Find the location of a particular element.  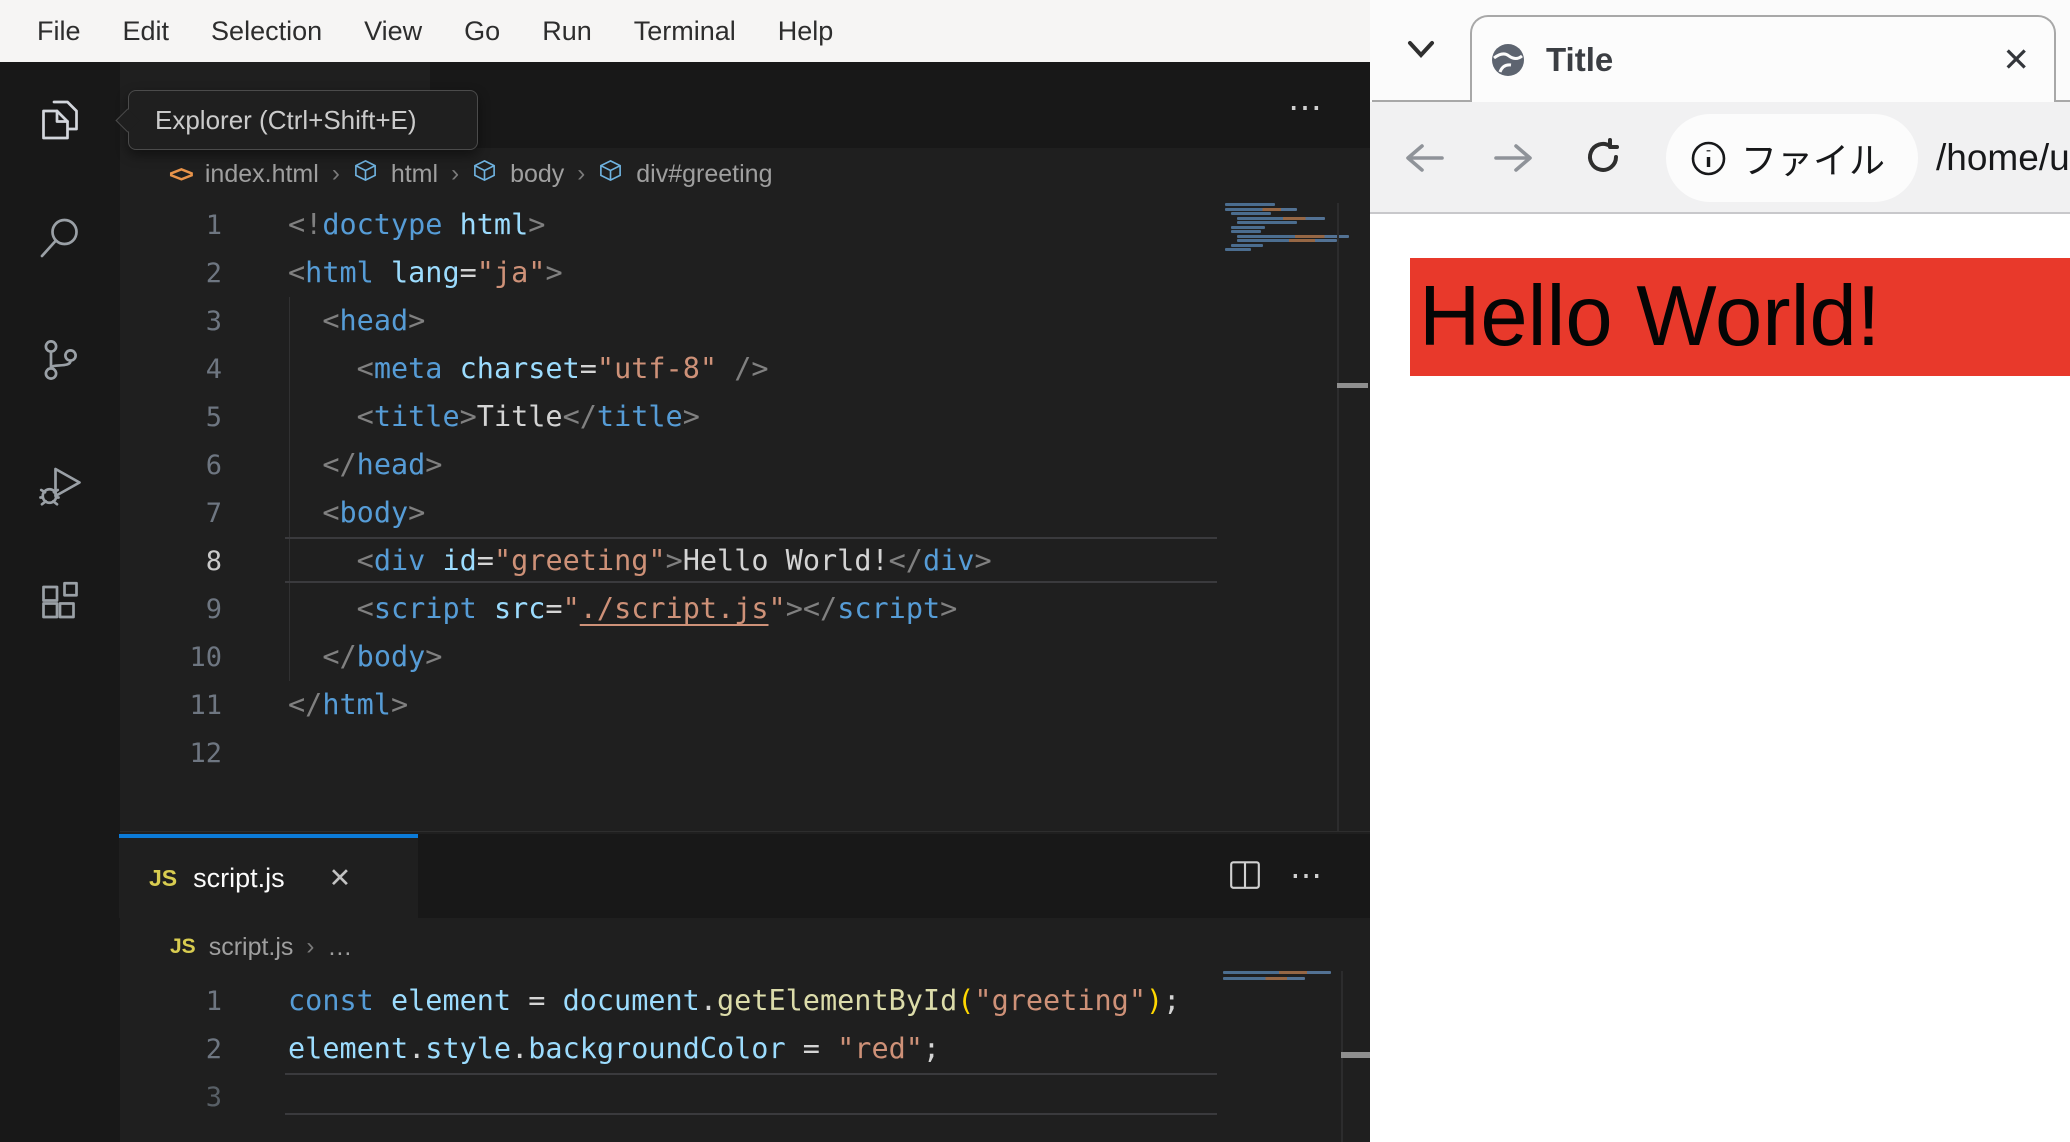

back-icon is located at coordinates (1425, 159).